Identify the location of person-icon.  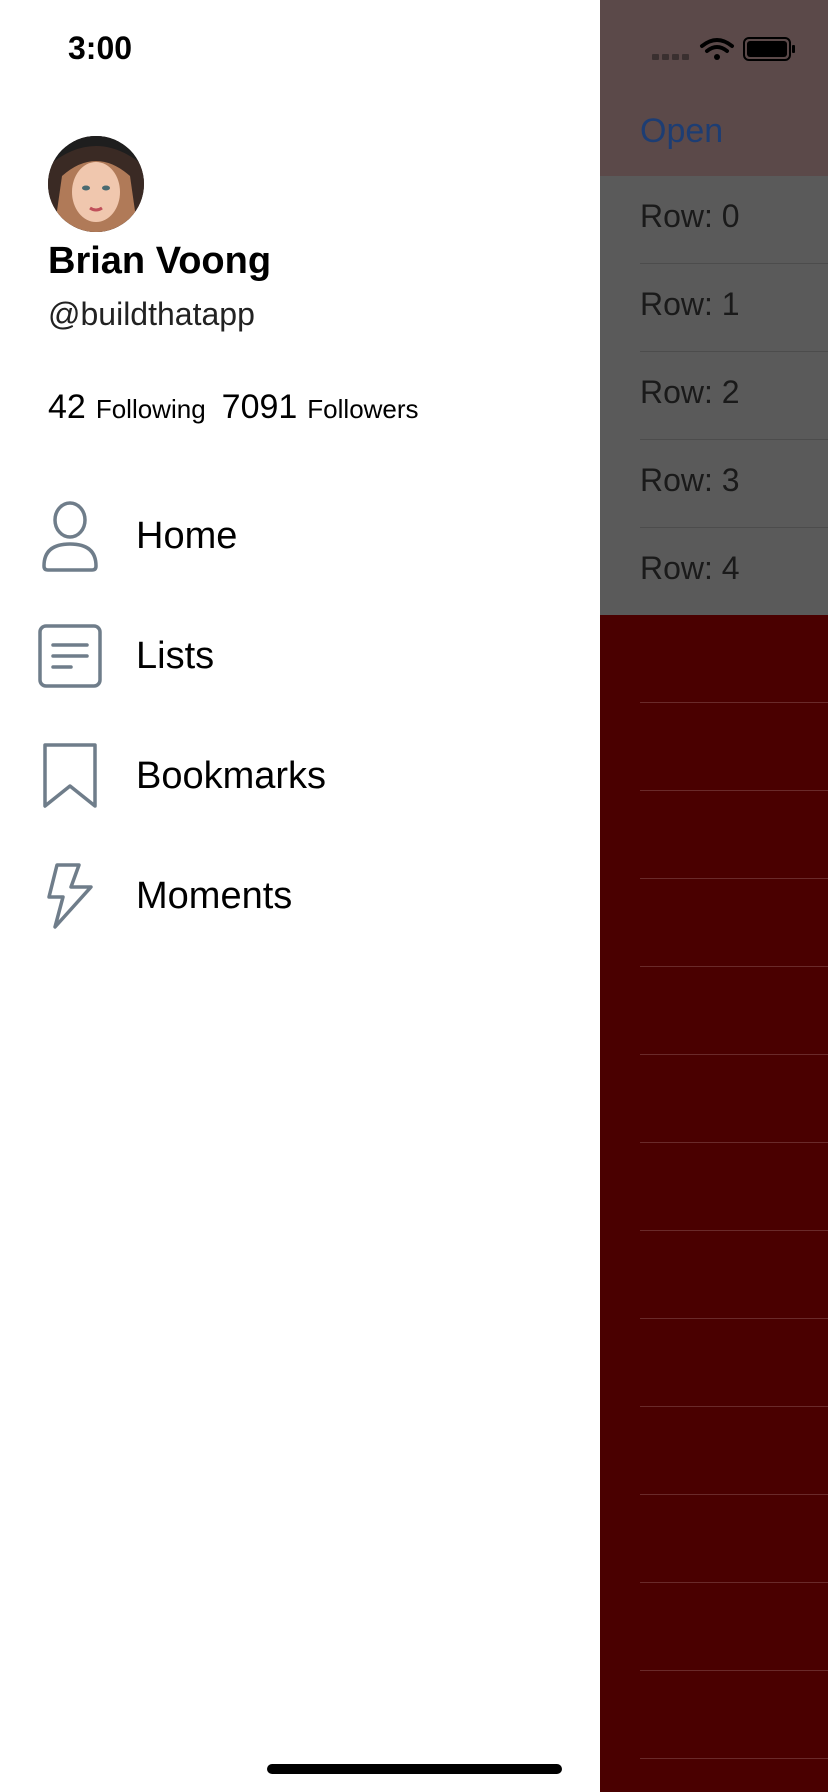
(70, 536).